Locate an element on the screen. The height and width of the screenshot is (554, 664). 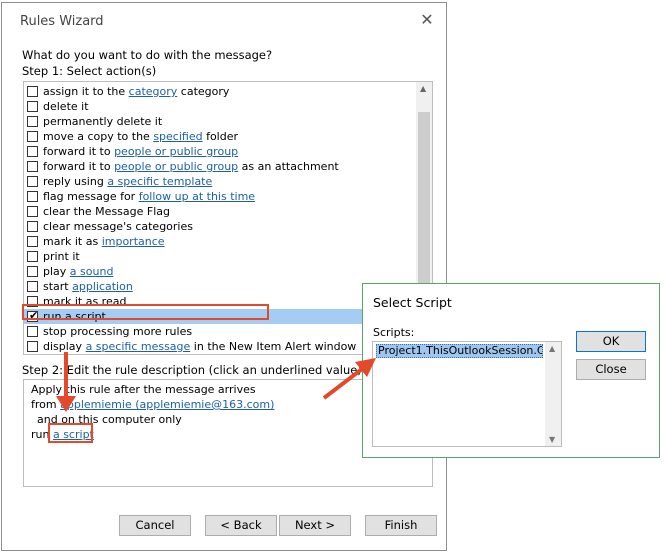
action-link: follow up at this time is located at coordinates (197, 196).